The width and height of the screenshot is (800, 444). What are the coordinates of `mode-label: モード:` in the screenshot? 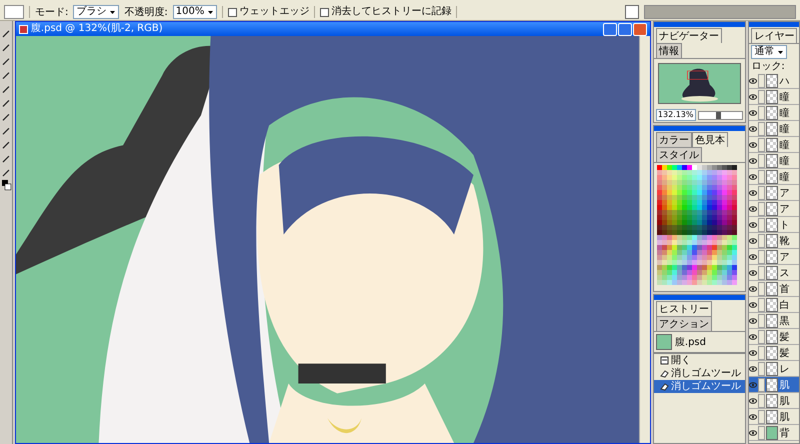 It's located at (51, 12).